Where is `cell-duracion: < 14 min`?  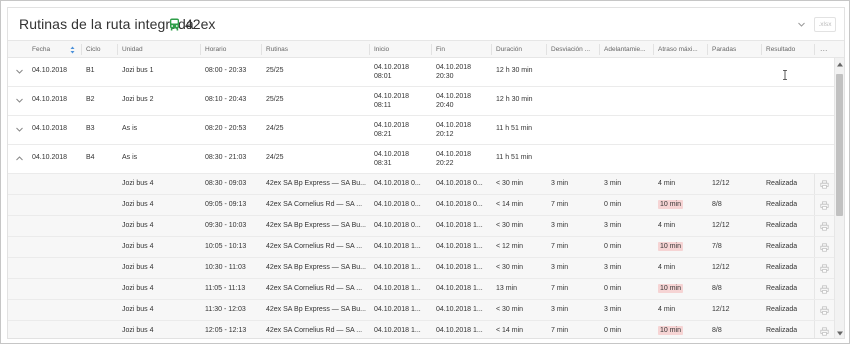 cell-duracion: < 14 min is located at coordinates (510, 330).